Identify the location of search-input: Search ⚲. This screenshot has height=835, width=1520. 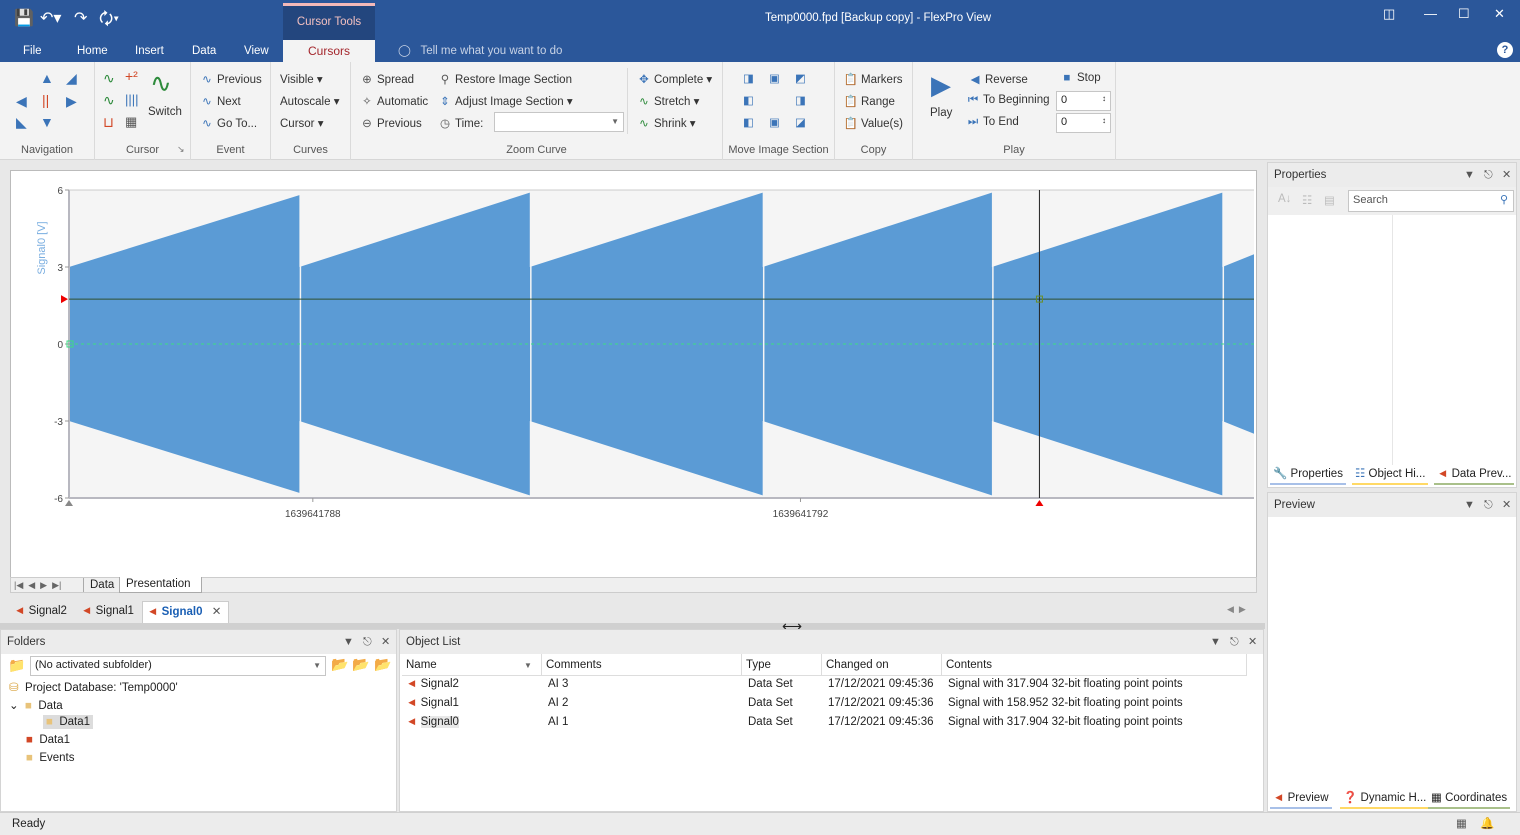
(1431, 201).